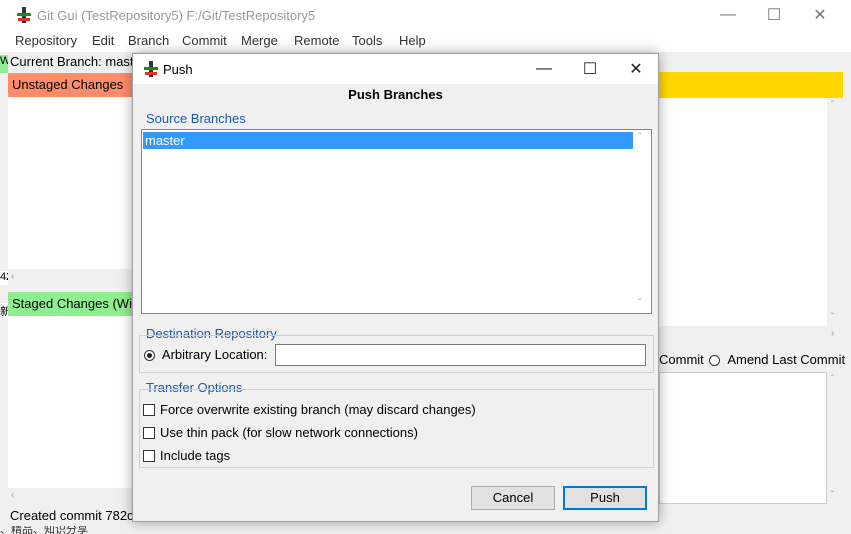  What do you see at coordinates (149, 456) in the screenshot?
I see `include-tags-checkbox` at bounding box center [149, 456].